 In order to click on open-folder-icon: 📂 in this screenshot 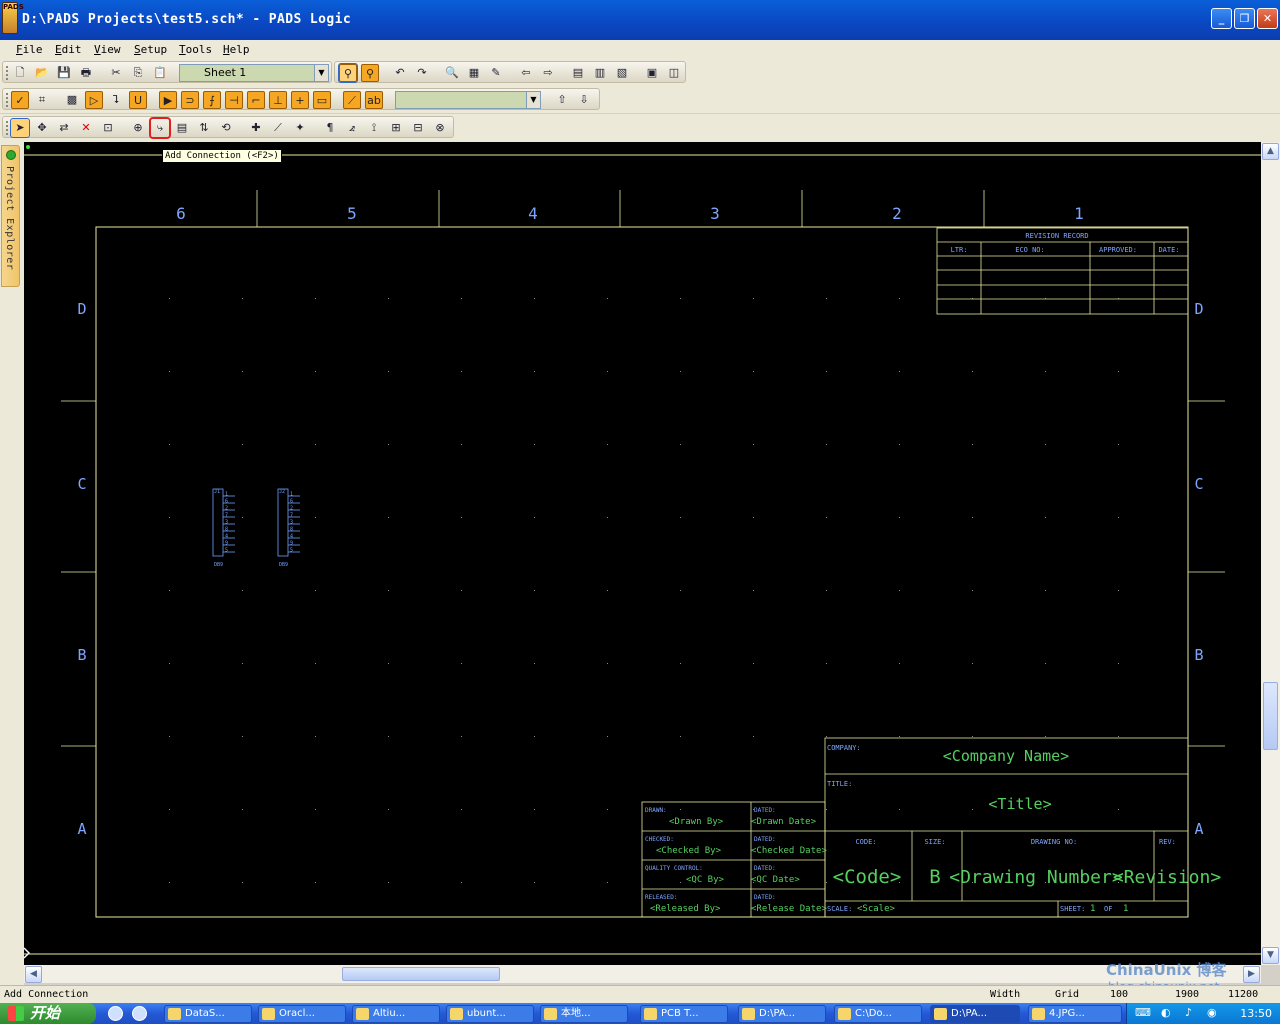, I will do `click(42, 73)`.